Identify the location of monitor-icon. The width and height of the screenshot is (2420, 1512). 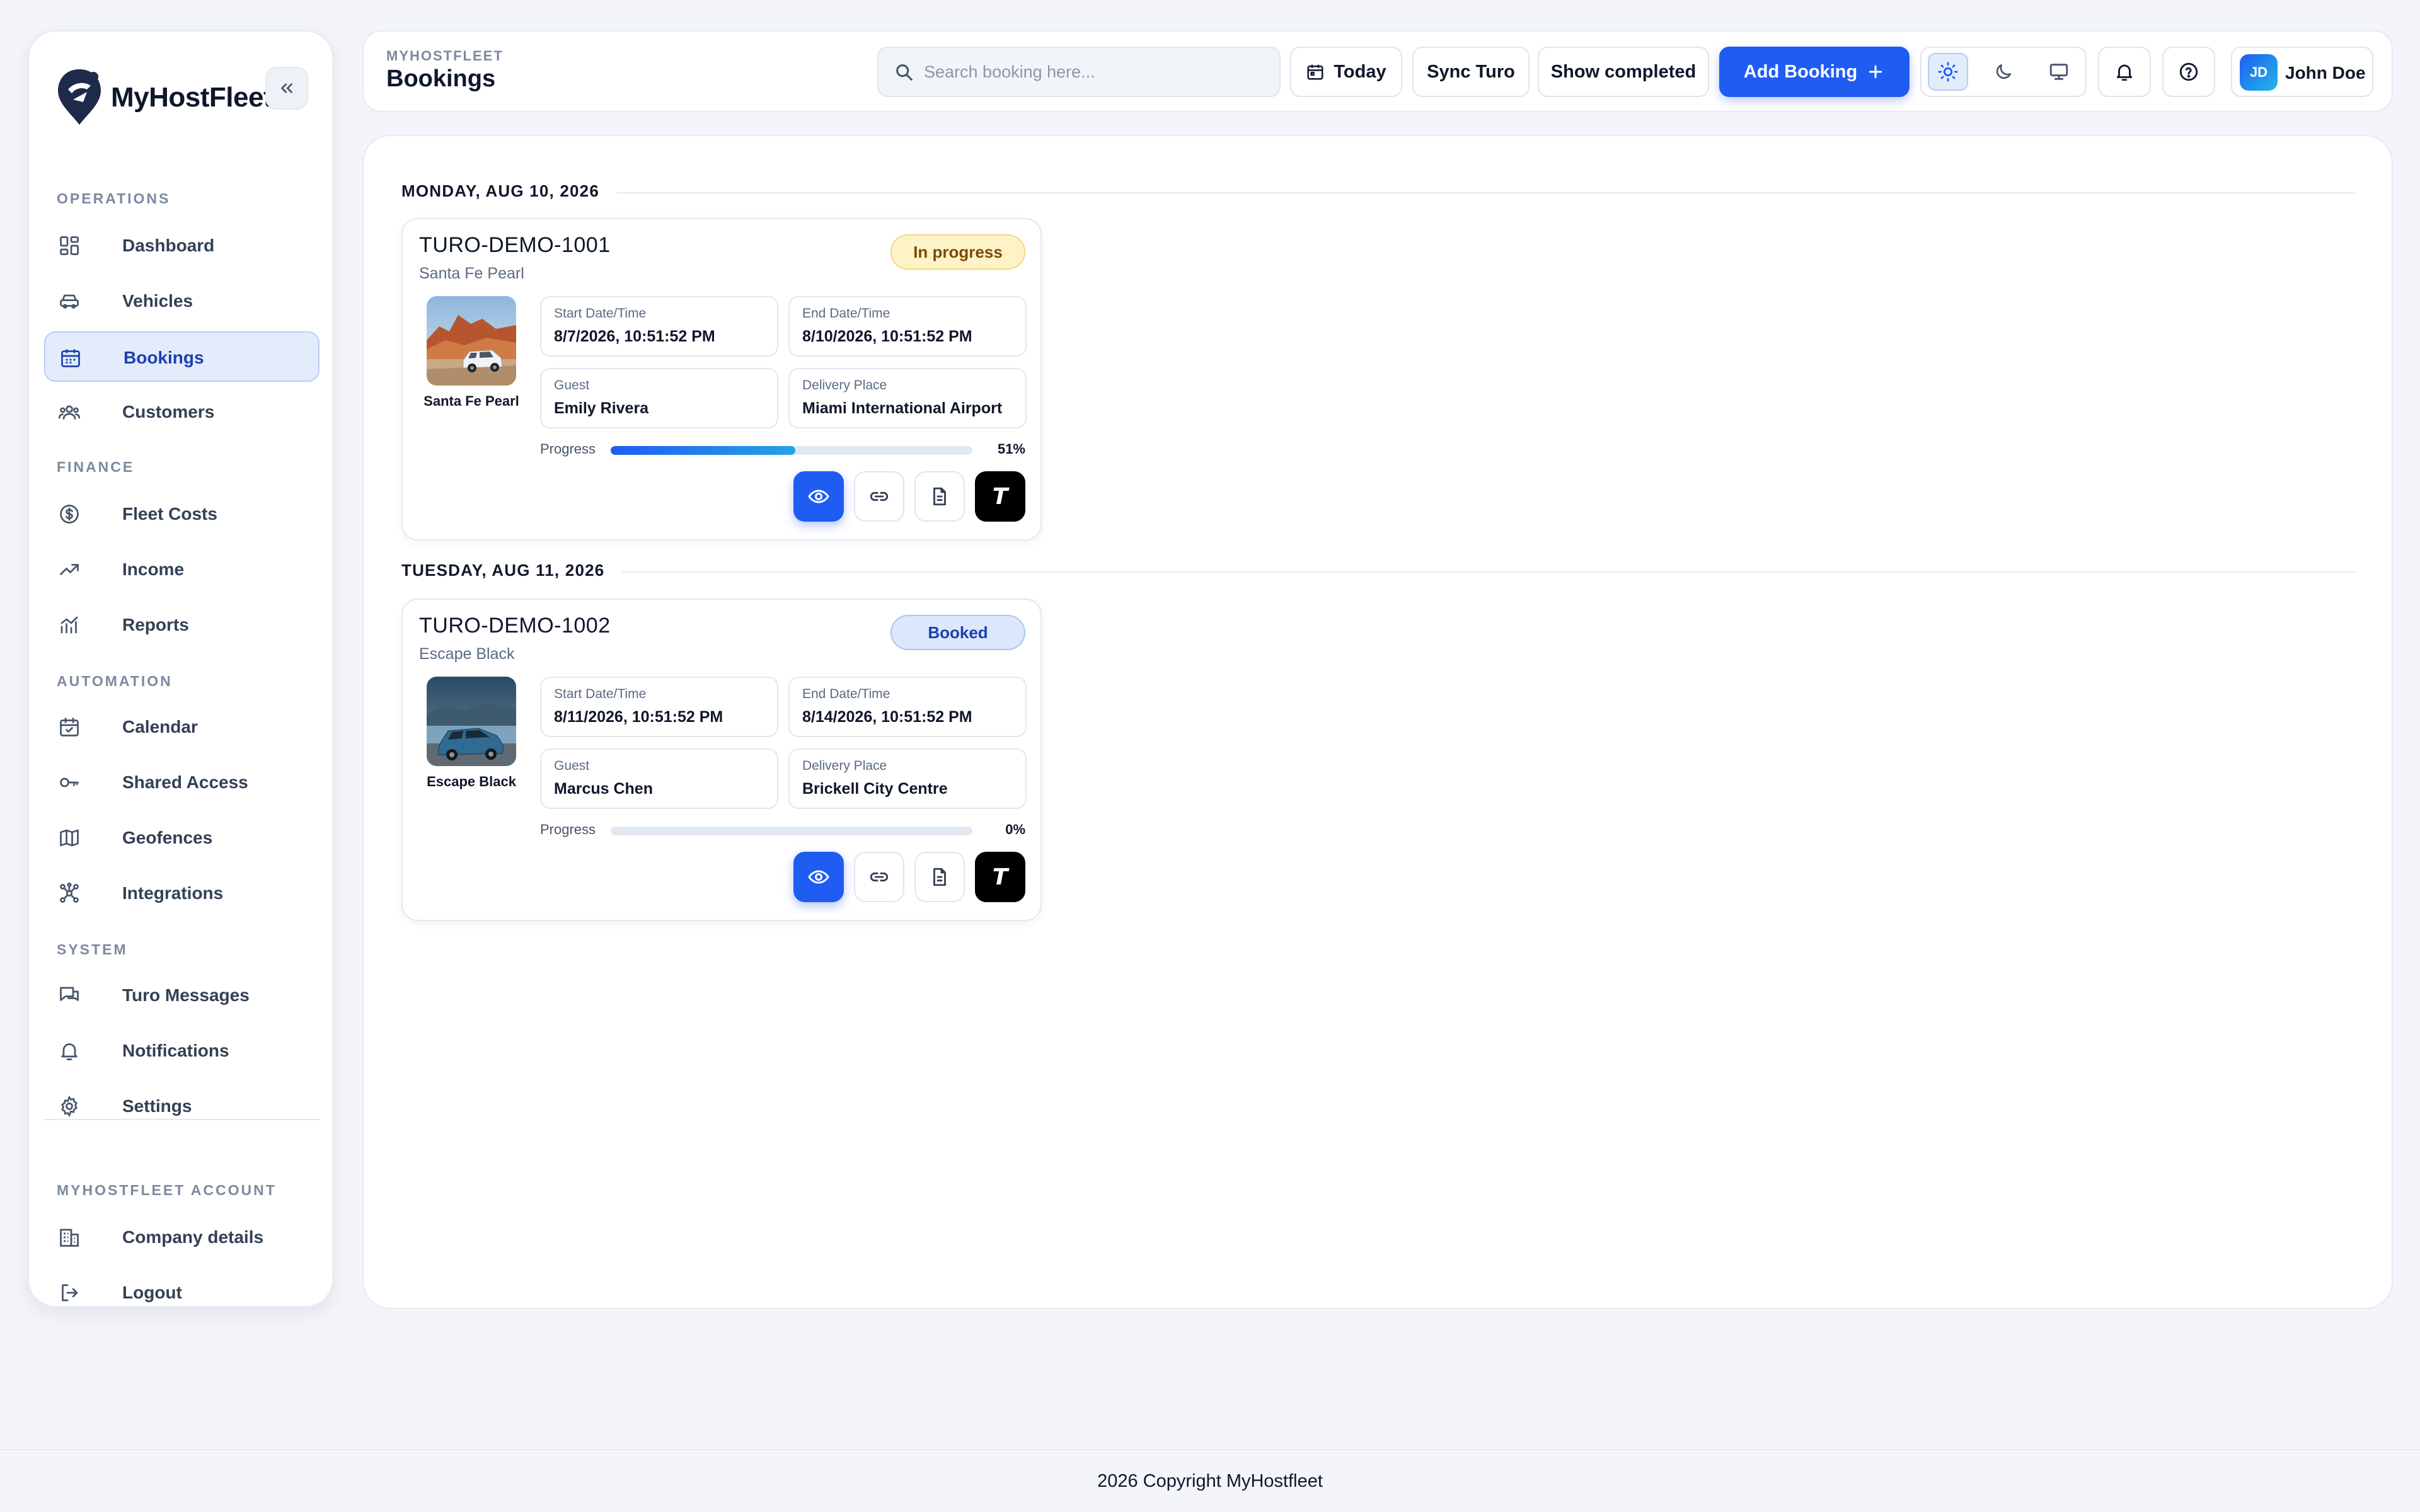
(2058, 72).